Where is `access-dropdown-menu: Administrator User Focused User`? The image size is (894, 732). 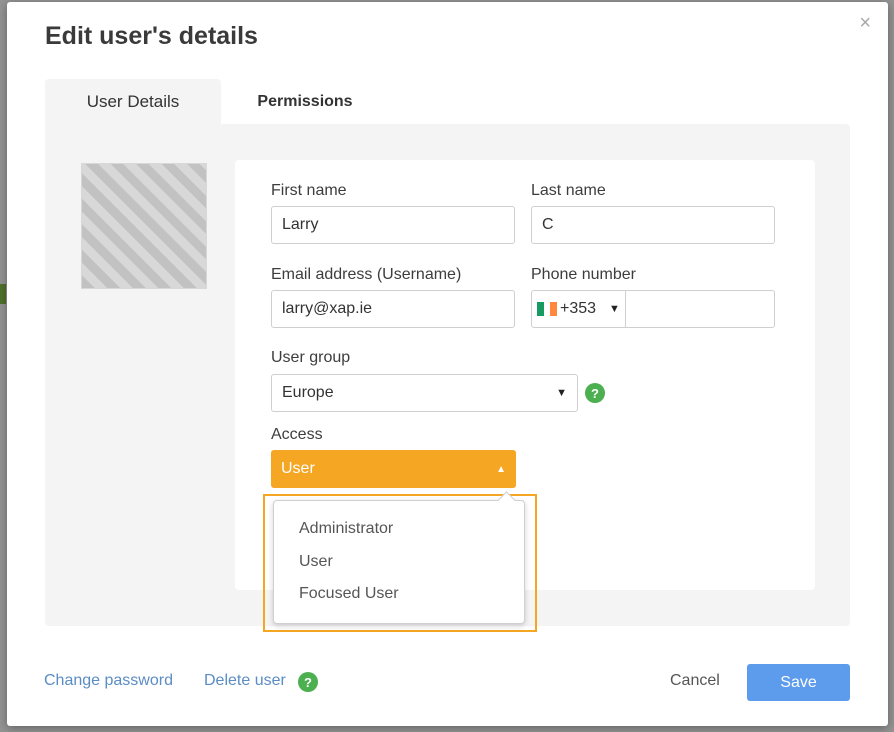 access-dropdown-menu: Administrator User Focused User is located at coordinates (399, 562).